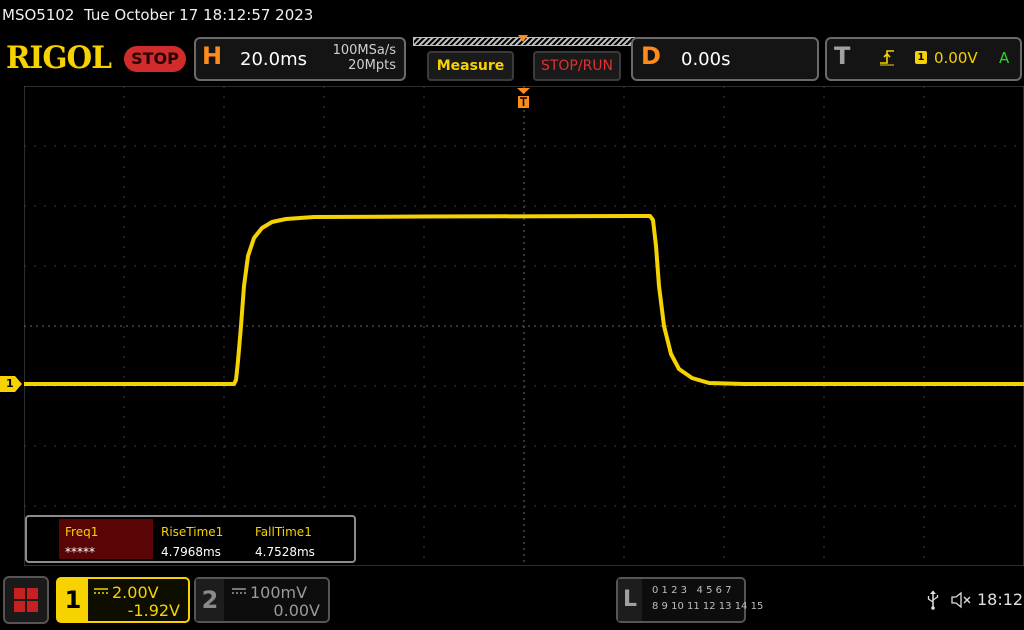 The image size is (1024, 630). I want to click on measurement-label: FallTime1, so click(283, 532).